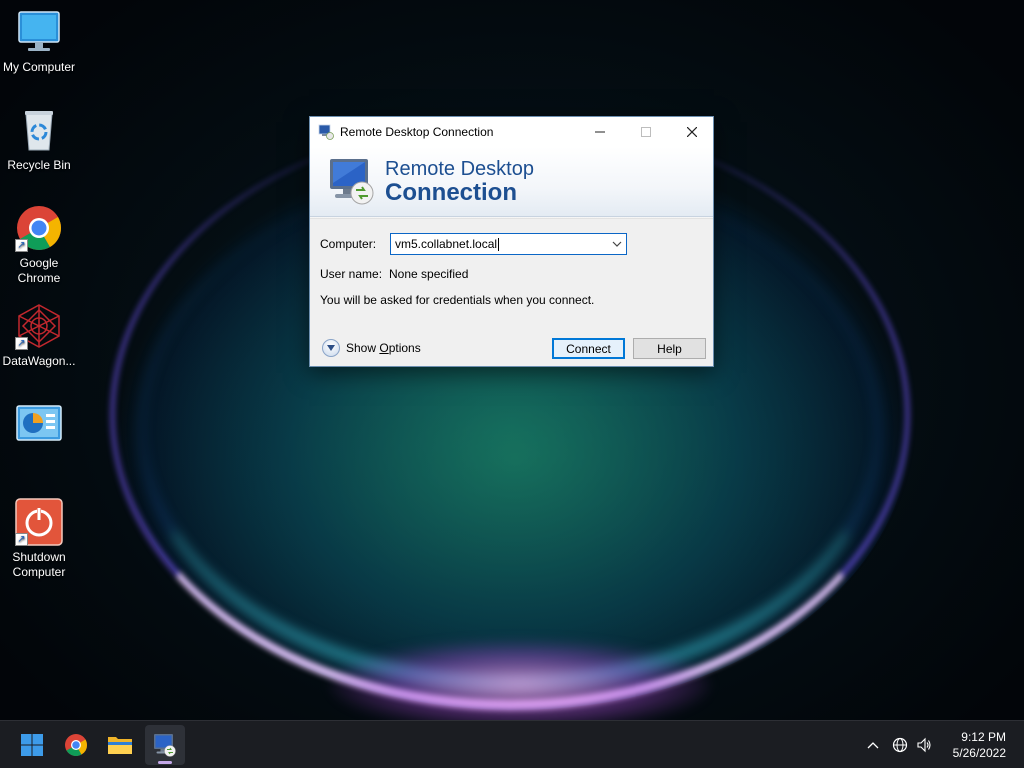 This screenshot has width=1024, height=768. Describe the element at coordinates (39, 130) in the screenshot. I see `recycle-bin-icon` at that location.